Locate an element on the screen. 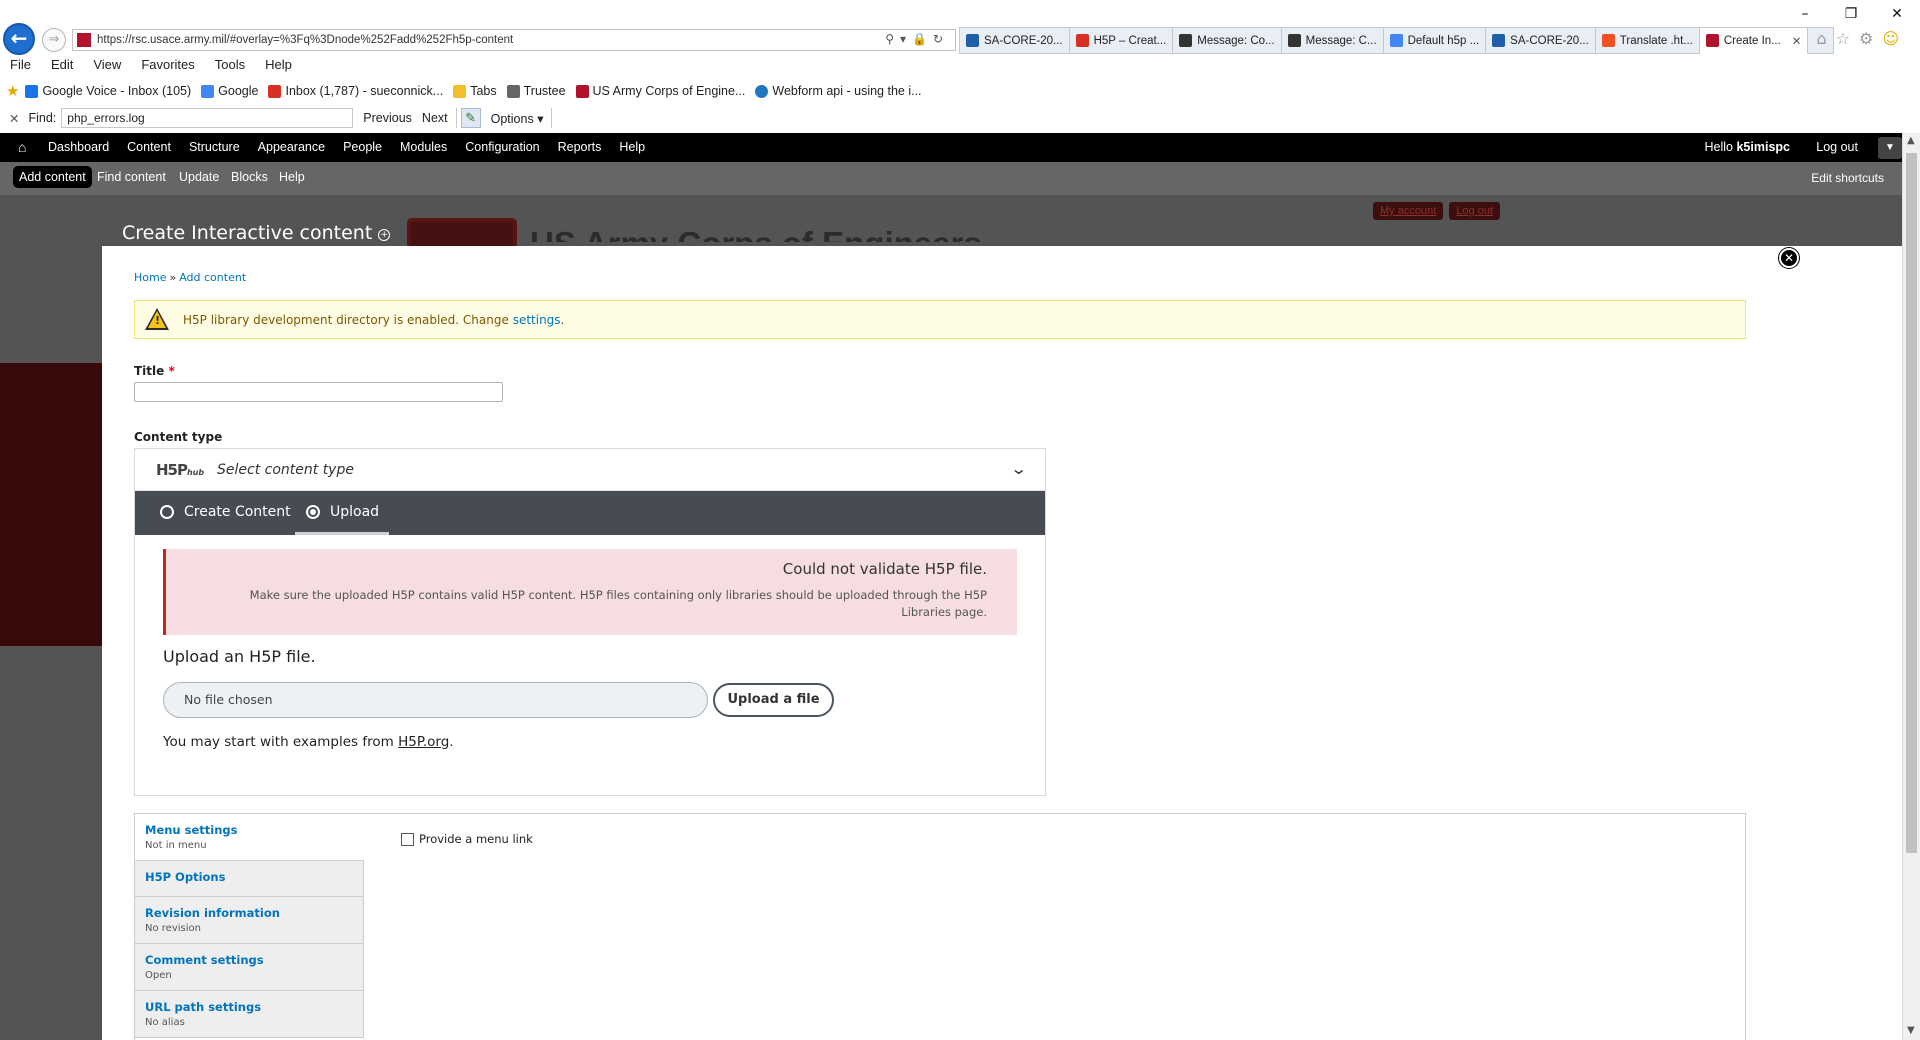 This screenshot has width=1920, height=1040. favorite-link: Google is located at coordinates (229, 91).